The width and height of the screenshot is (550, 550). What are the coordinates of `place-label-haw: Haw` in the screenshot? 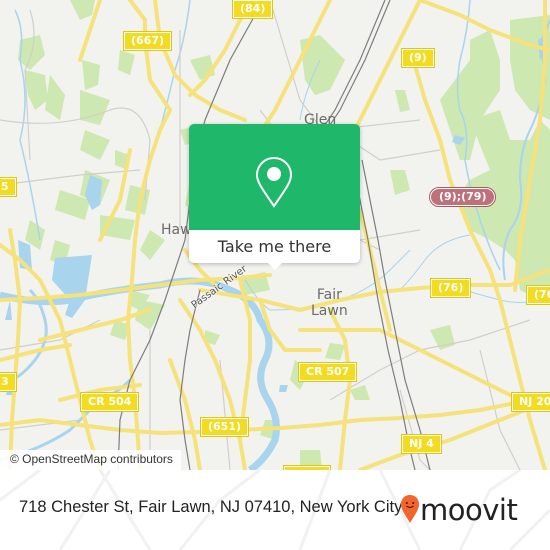 It's located at (176, 230).